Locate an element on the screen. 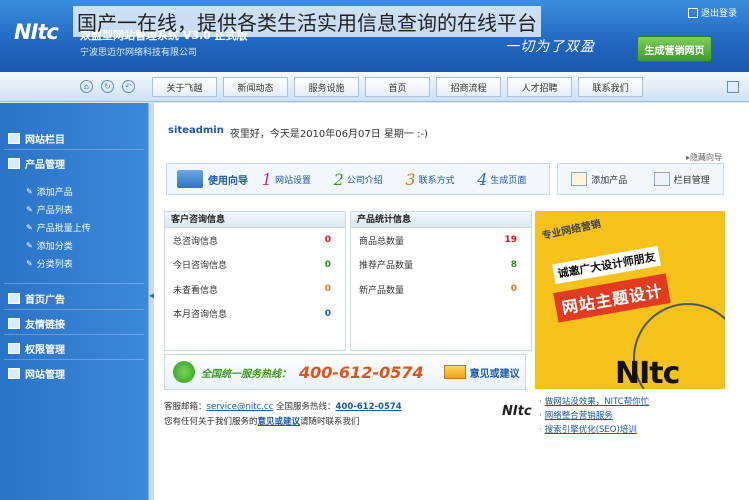  sidebar-item-product-list: ✎ 产品列表 is located at coordinates (49, 209).